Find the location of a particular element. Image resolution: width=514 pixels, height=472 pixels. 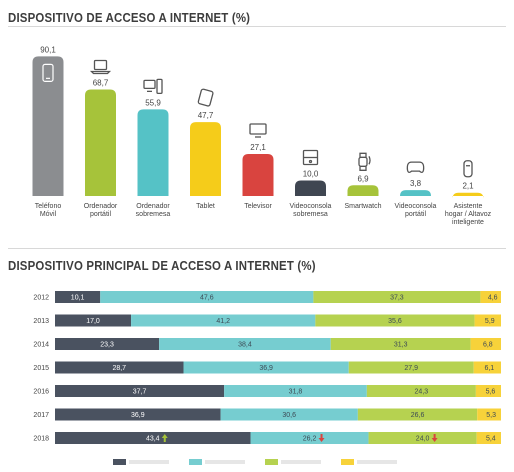

segment-label: 6,8 is located at coordinates (488, 345).